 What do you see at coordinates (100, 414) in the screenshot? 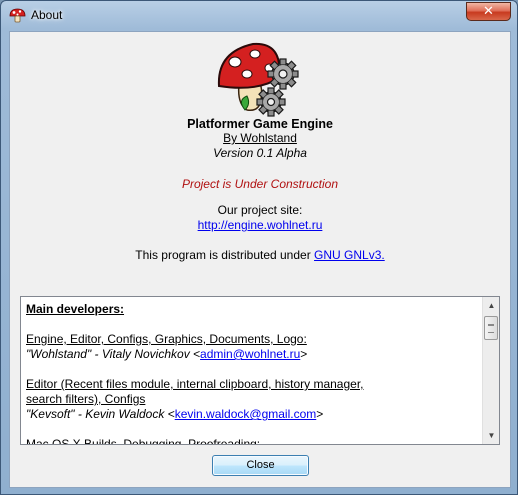
I see `dev2-name: "Kevsoft" - Kevin Waldock <` at bounding box center [100, 414].